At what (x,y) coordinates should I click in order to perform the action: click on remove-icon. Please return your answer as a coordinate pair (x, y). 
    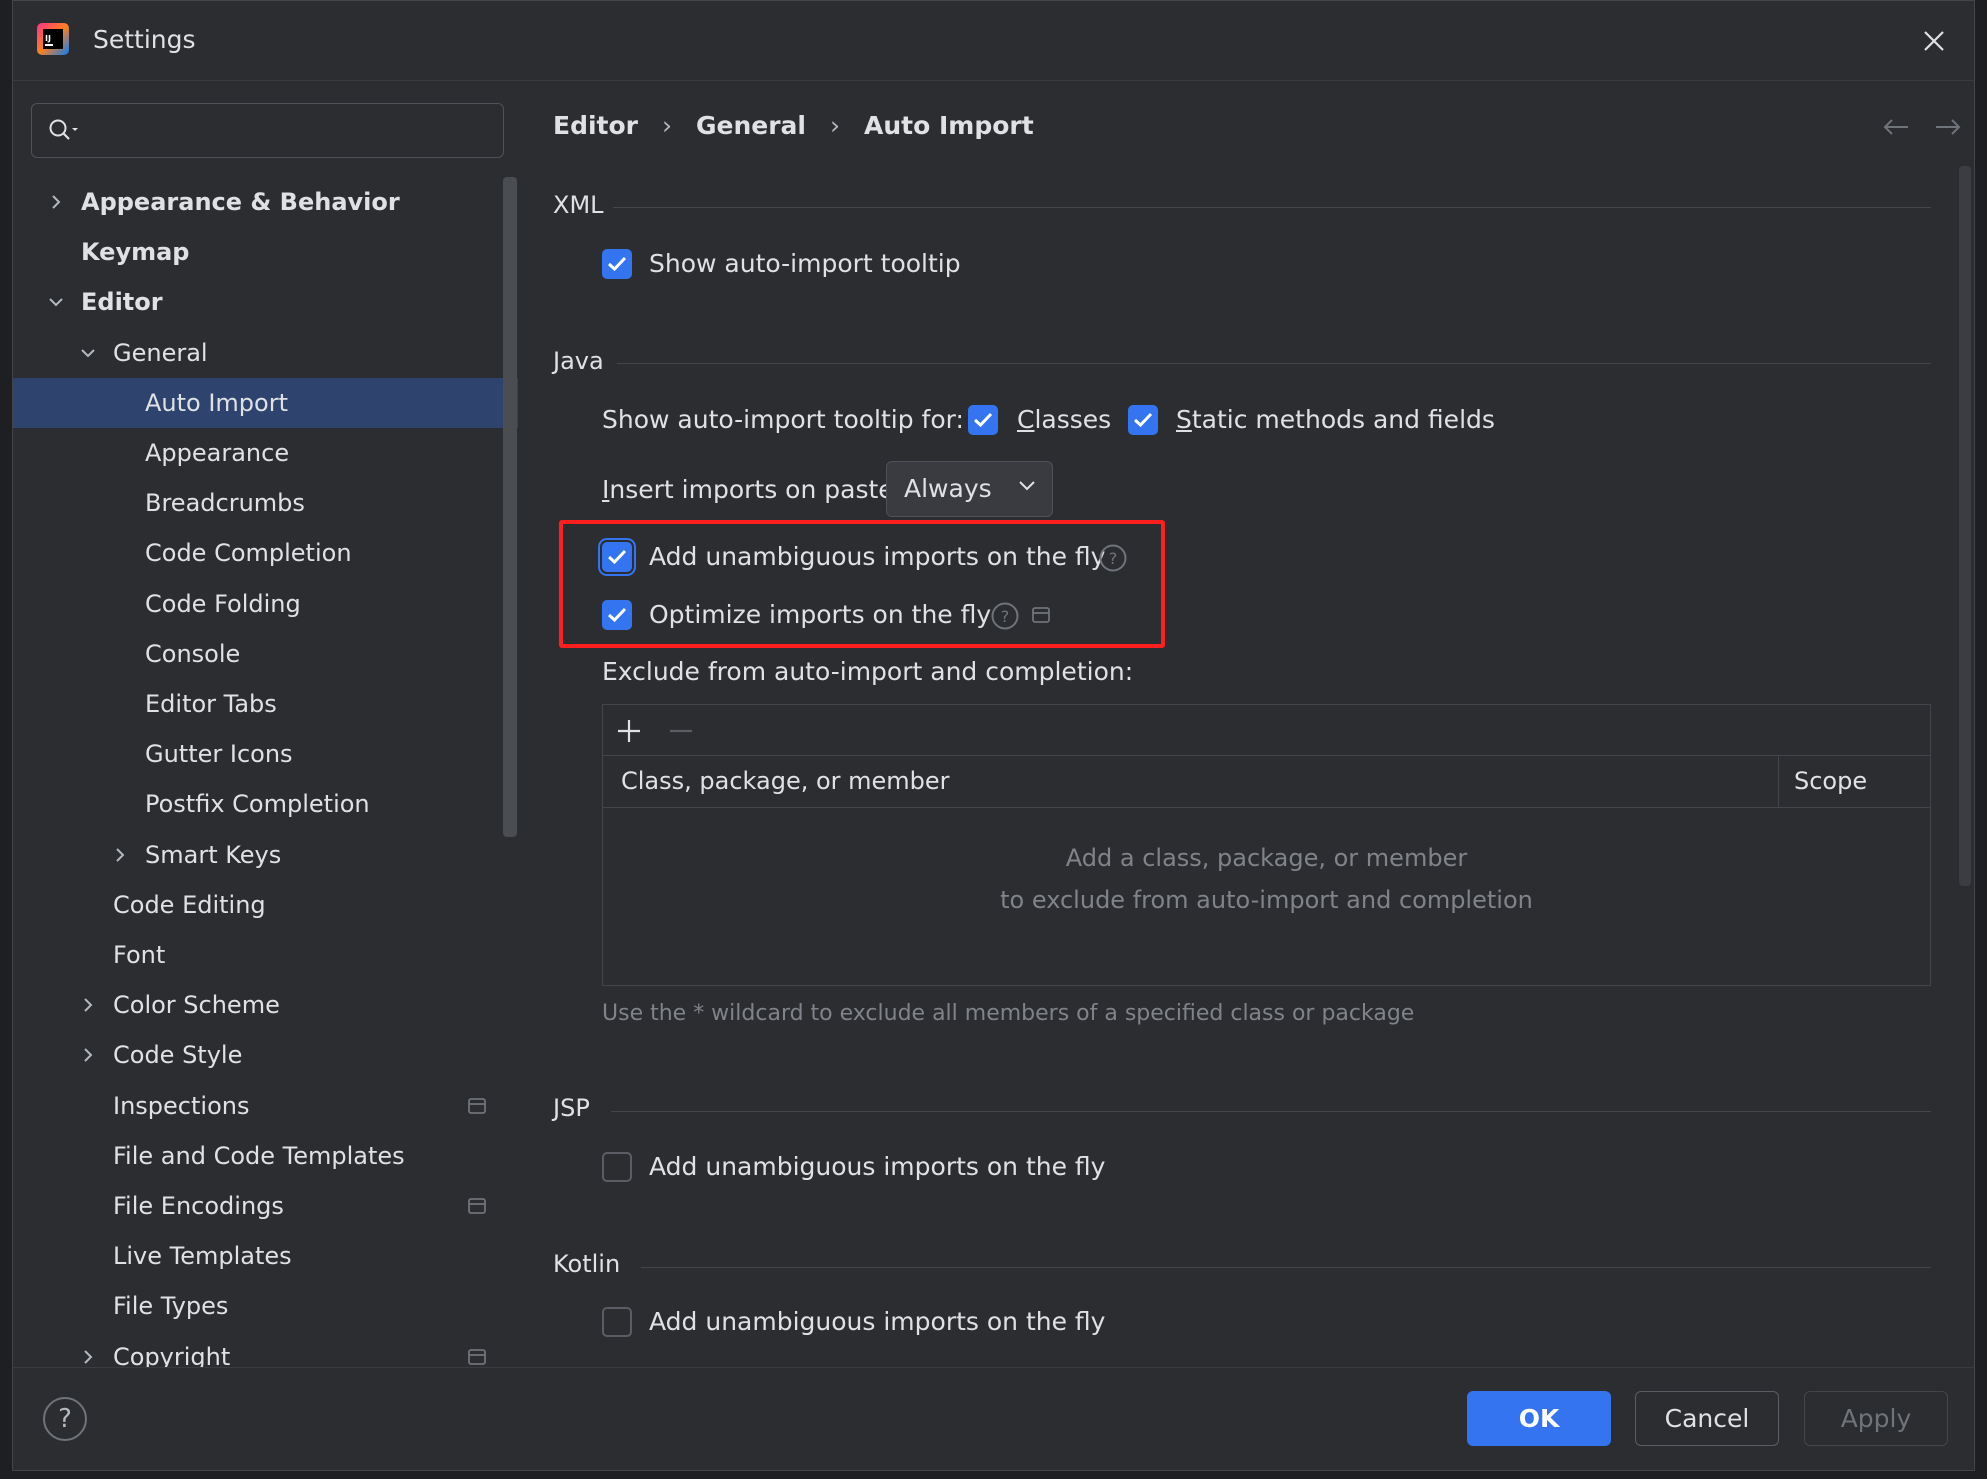
    Looking at the image, I should click on (681, 731).